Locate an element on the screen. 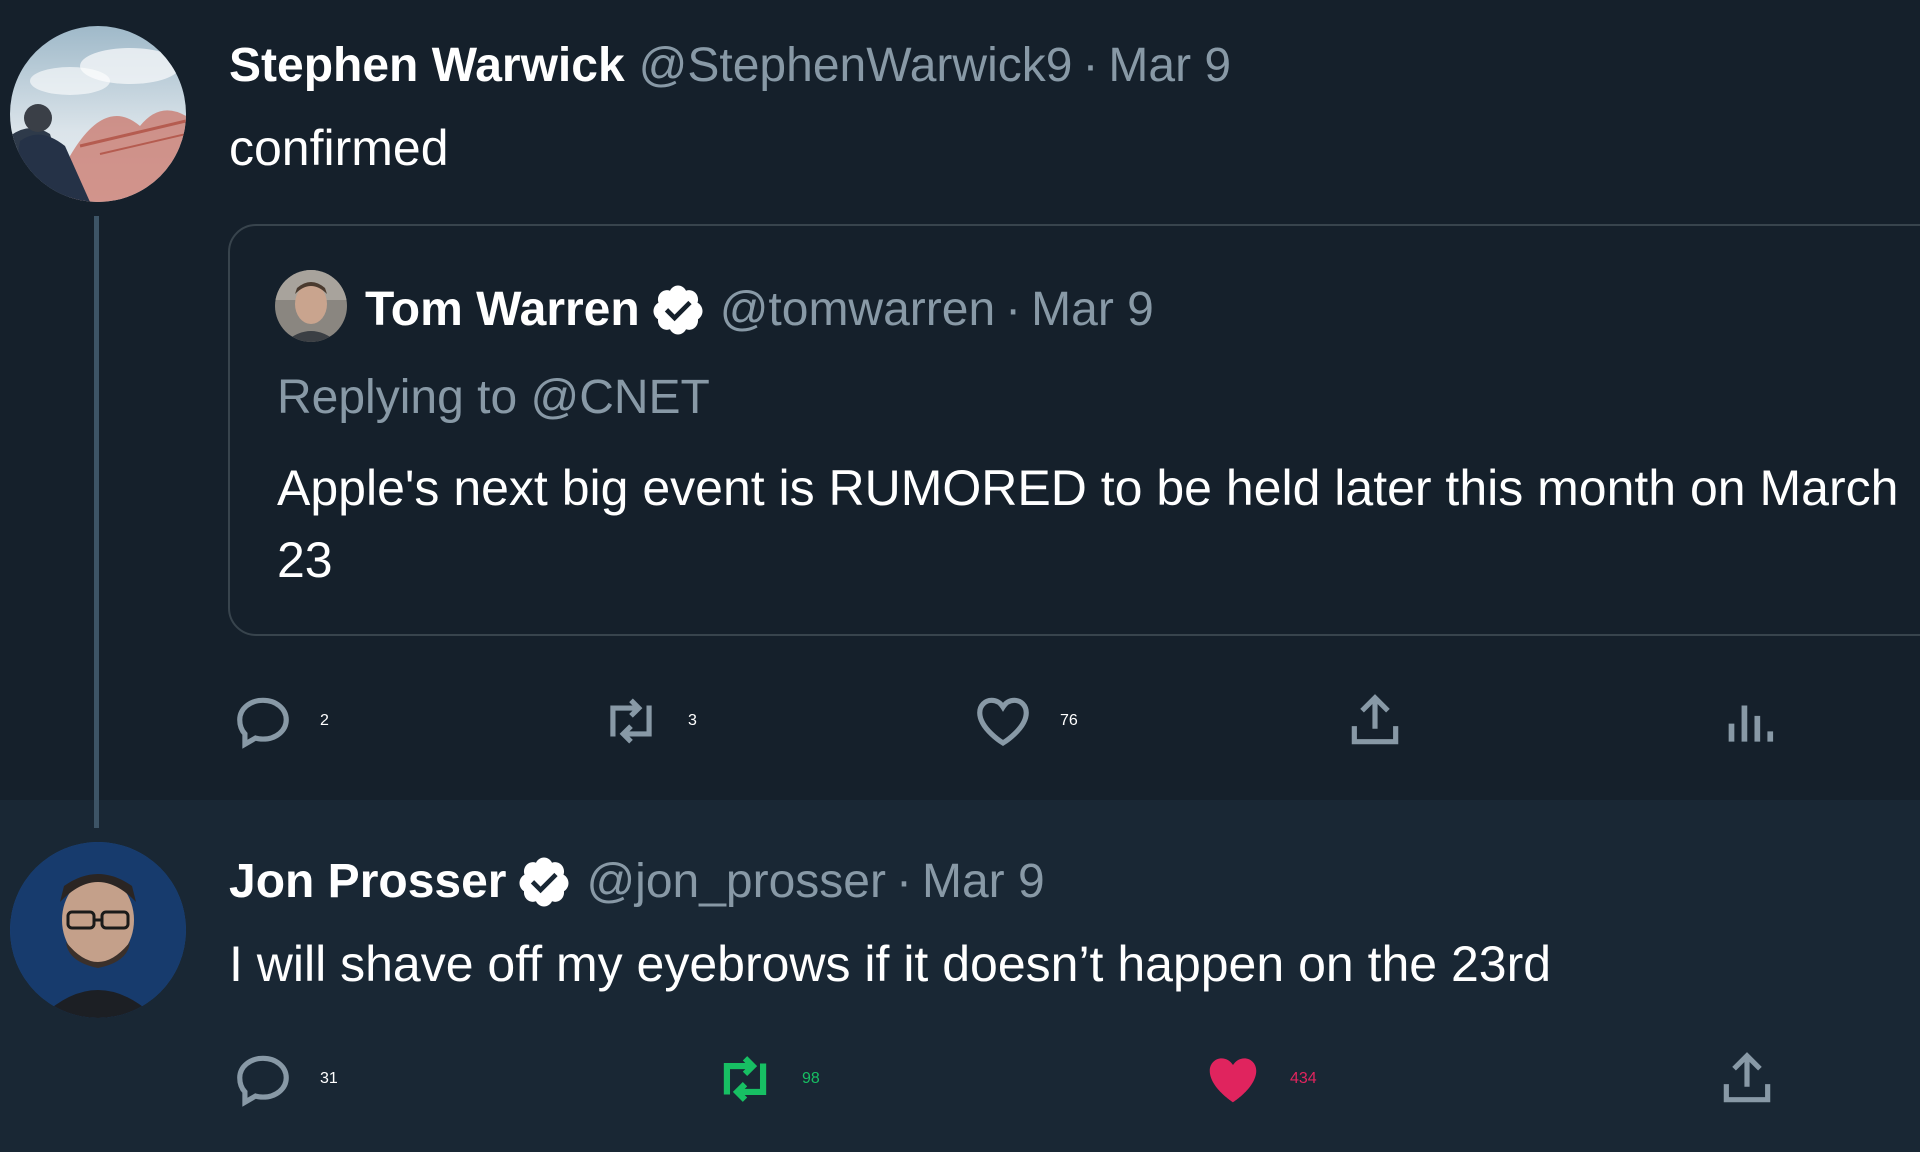 The height and width of the screenshot is (1152, 1920). person-glasses-avatar is located at coordinates (98, 930).